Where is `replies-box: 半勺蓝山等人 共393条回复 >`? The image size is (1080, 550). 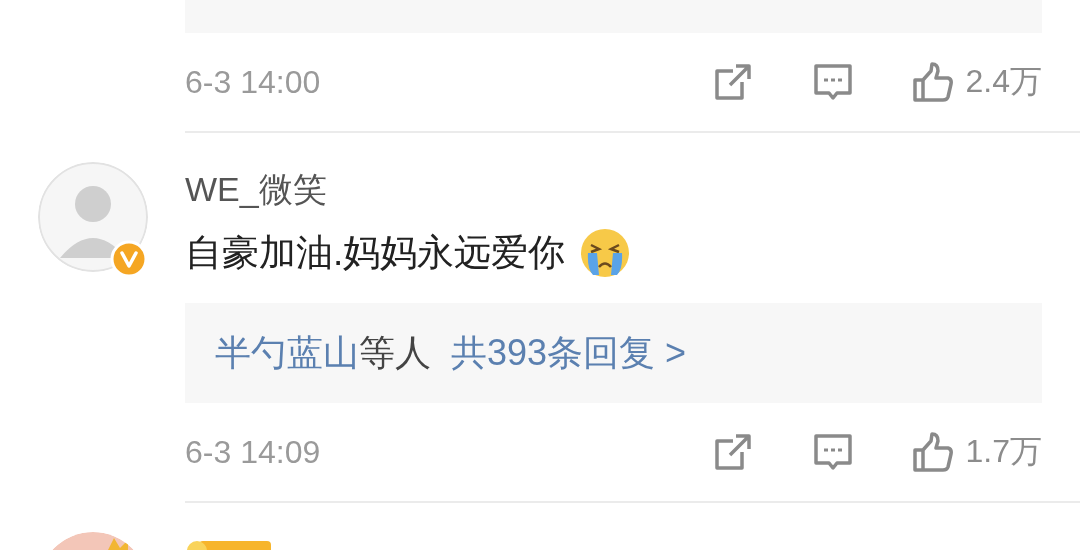
replies-box: 半勺蓝山等人 共393条回复 > is located at coordinates (613, 353).